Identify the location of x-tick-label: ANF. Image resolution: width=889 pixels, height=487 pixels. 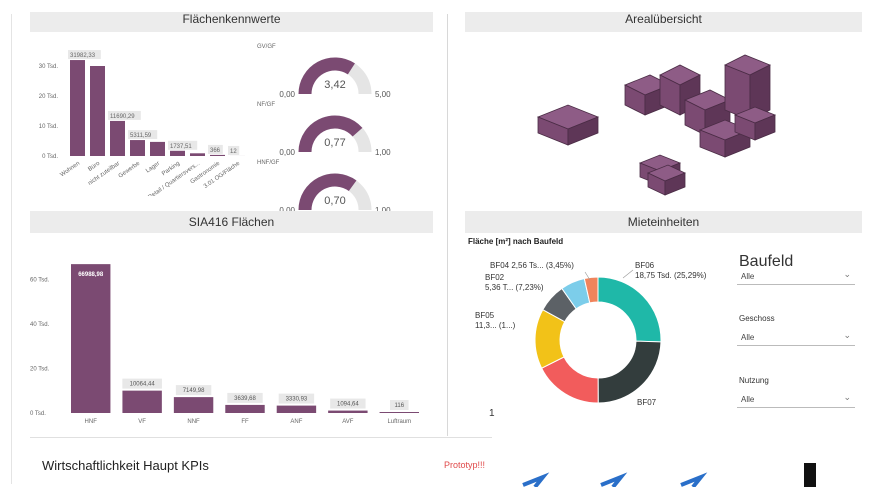
(296, 422).